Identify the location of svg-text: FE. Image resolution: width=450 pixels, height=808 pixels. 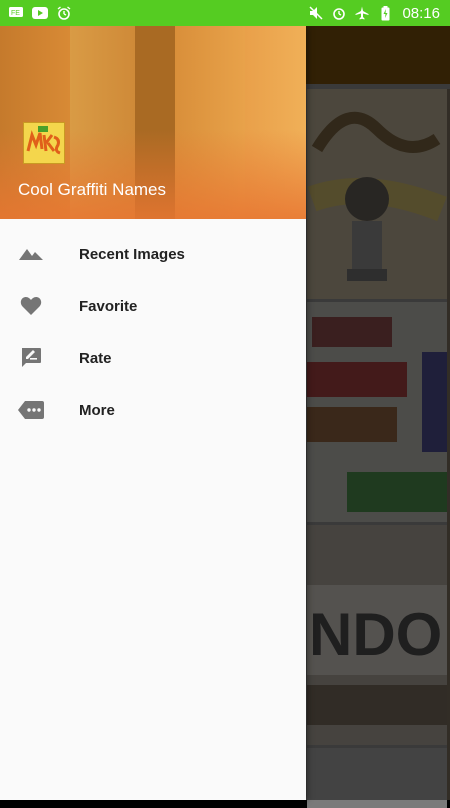
(15, 13).